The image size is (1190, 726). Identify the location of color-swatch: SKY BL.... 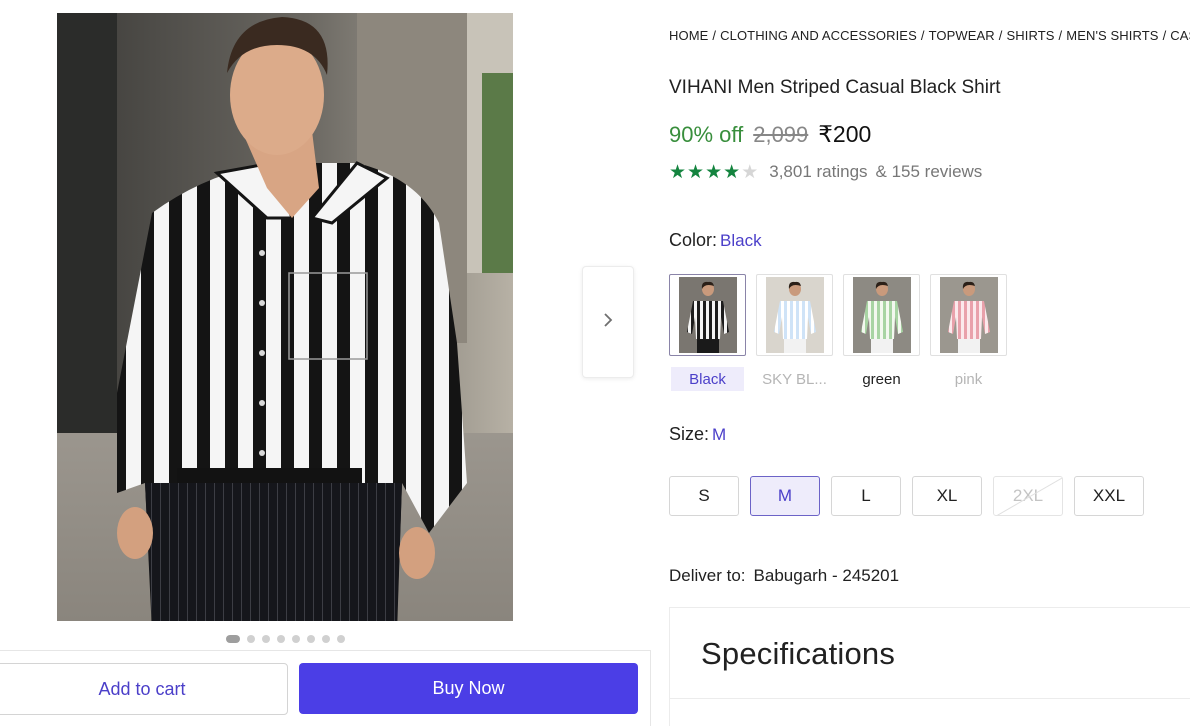
(794, 332).